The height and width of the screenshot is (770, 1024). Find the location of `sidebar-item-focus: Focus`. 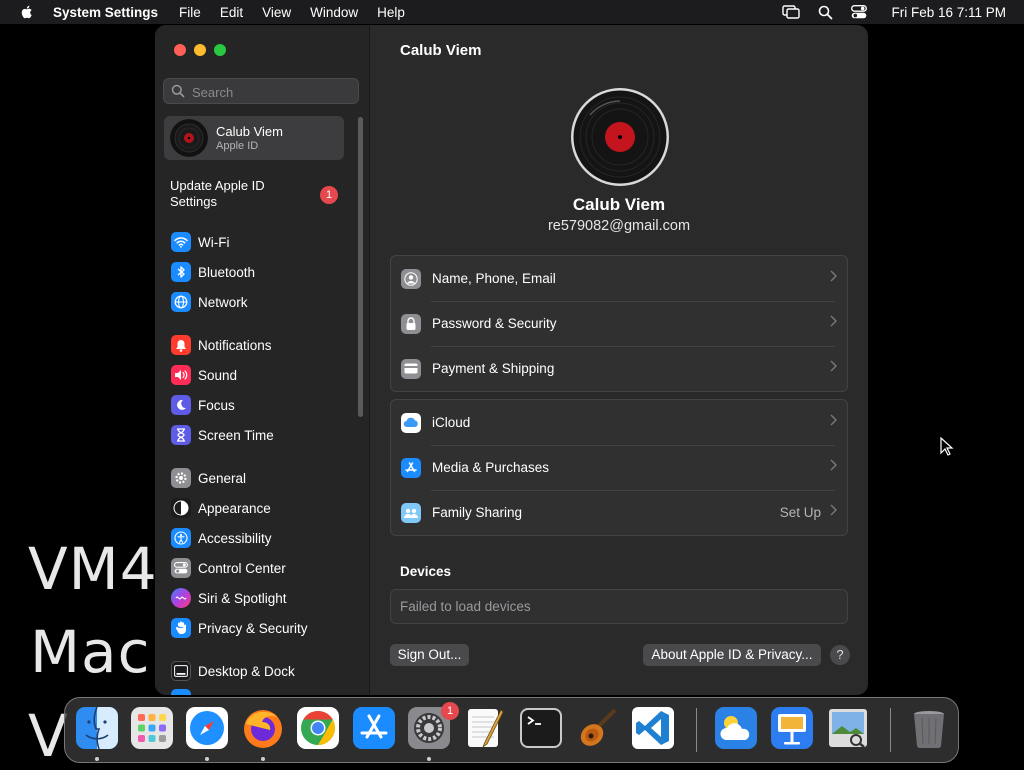

sidebar-item-focus: Focus is located at coordinates (203, 405).